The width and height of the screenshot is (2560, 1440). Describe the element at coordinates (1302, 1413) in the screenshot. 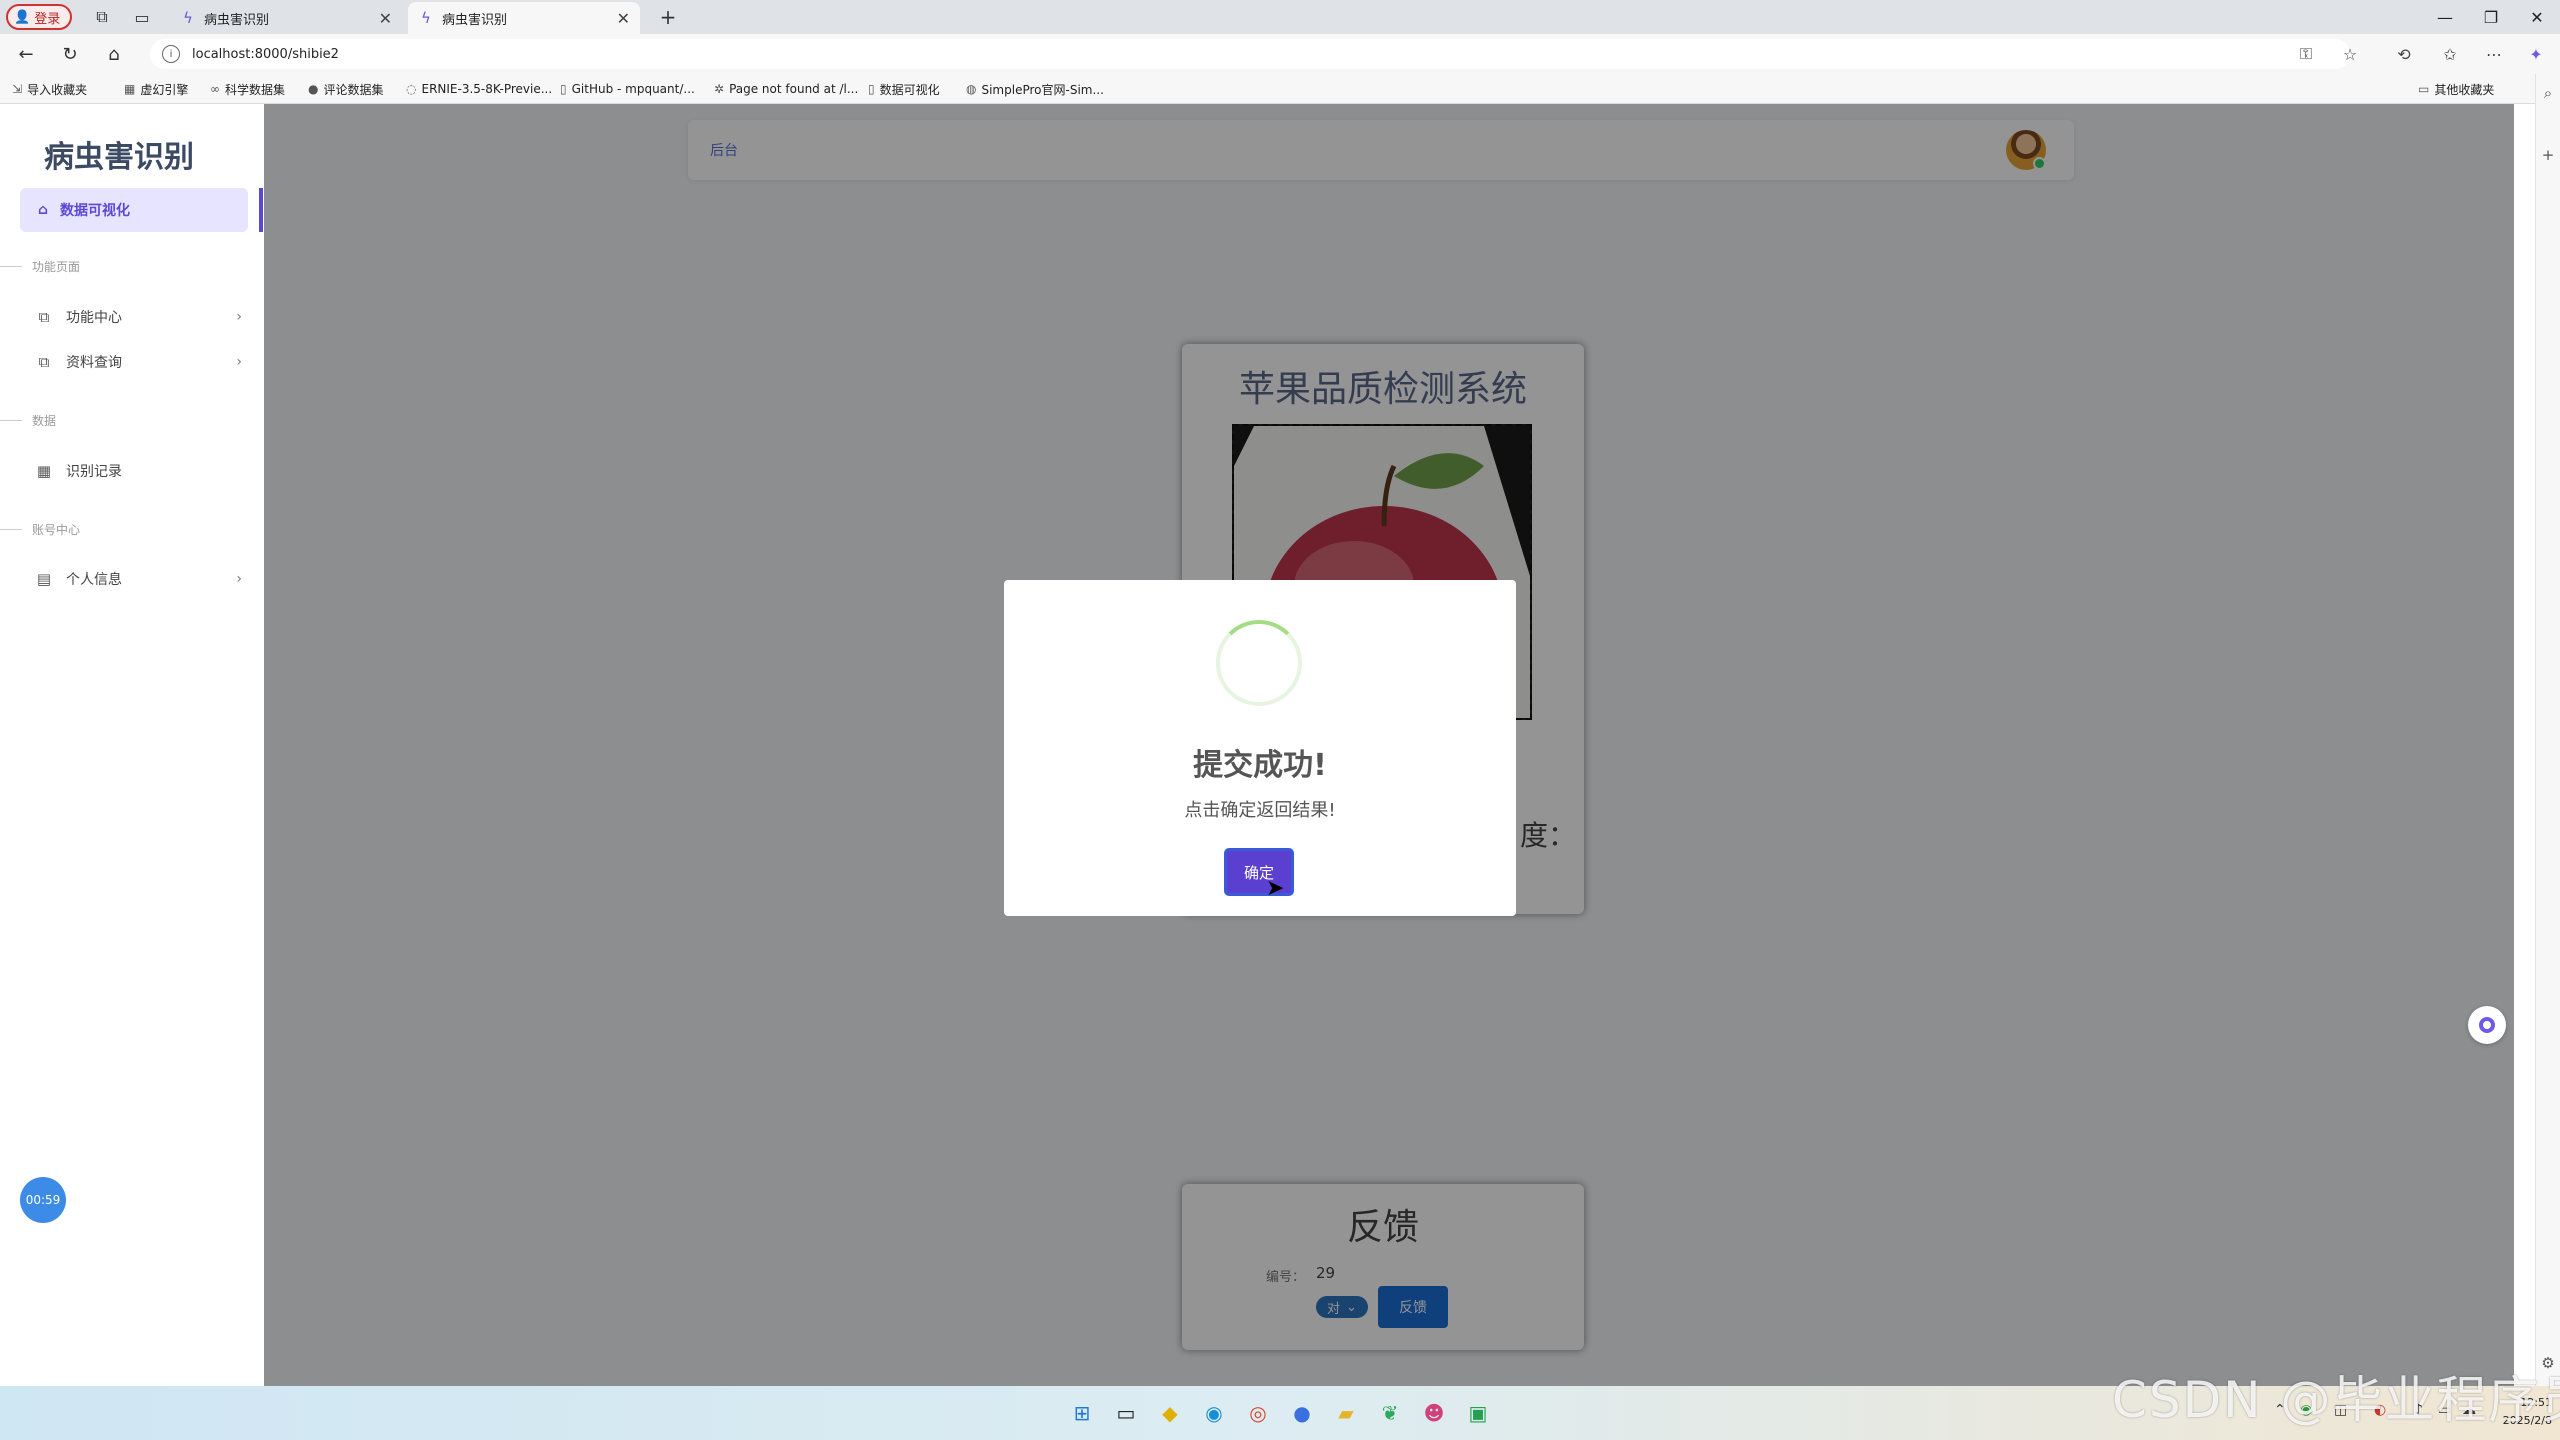

I see `app-circle-icon: ●` at that location.